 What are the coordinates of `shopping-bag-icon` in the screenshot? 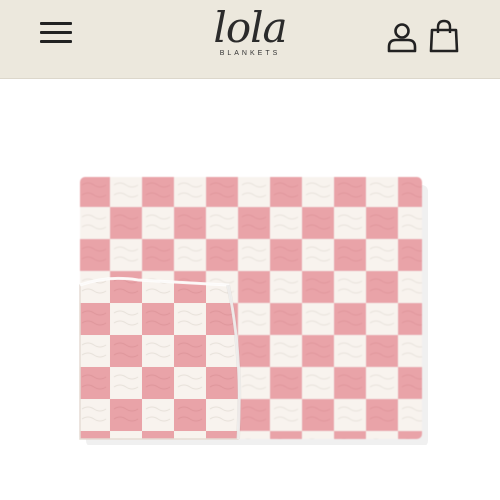 It's located at (444, 36).